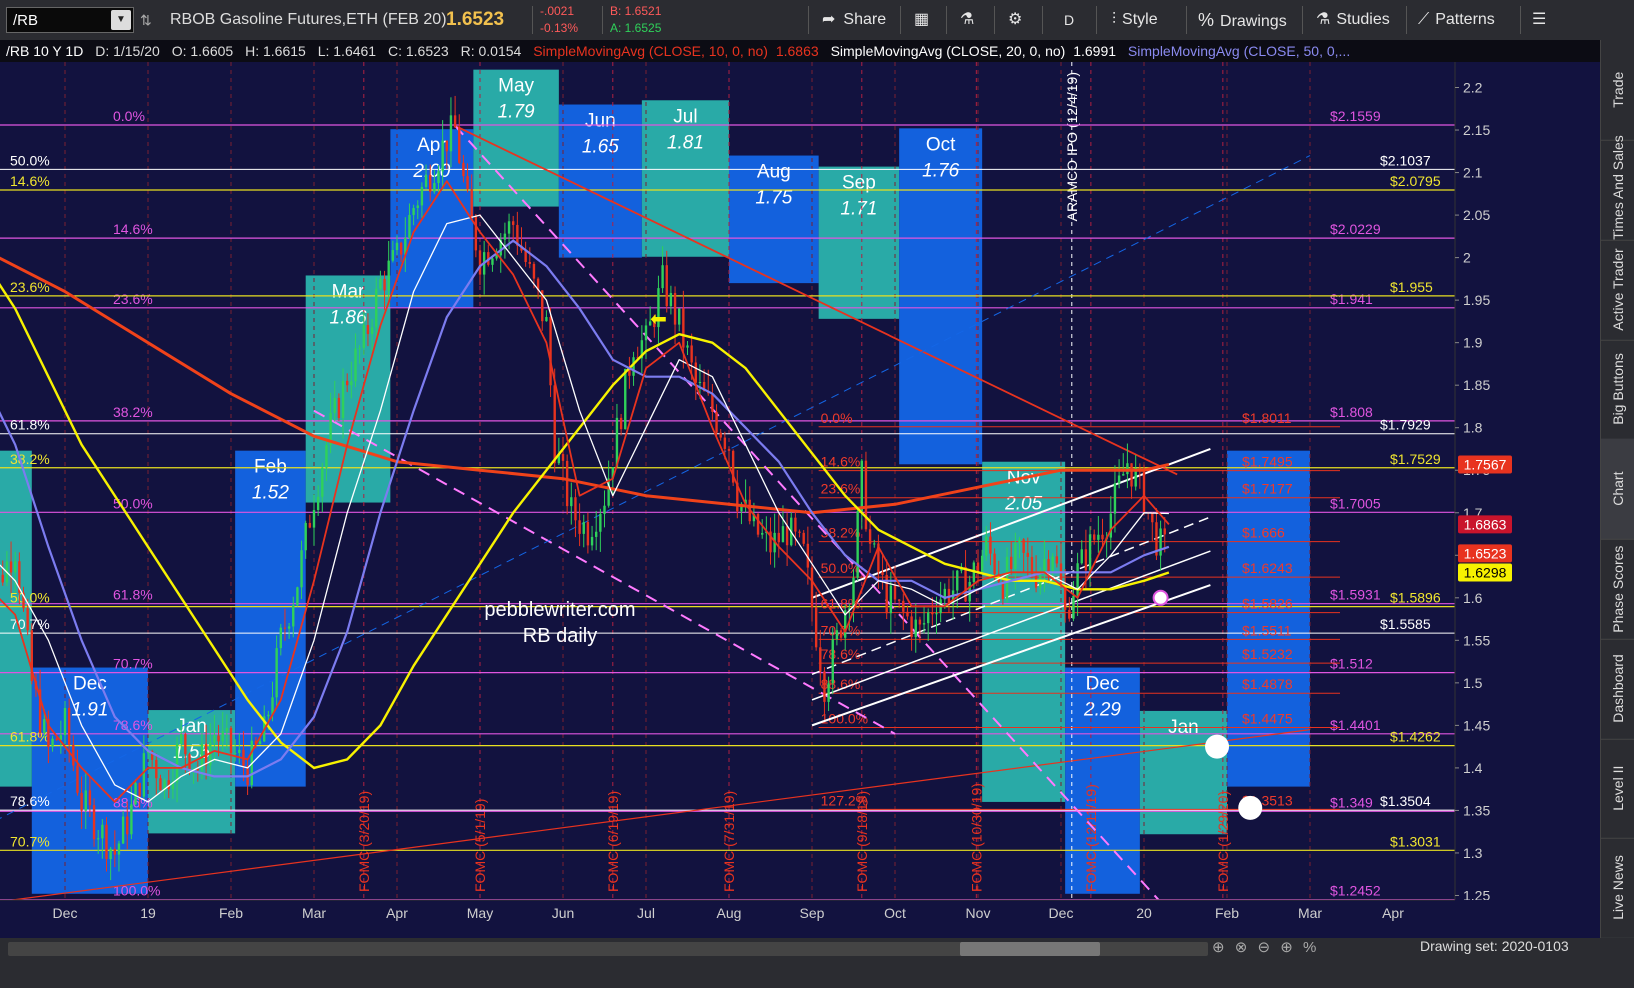  I want to click on share-label: Share, so click(865, 19).